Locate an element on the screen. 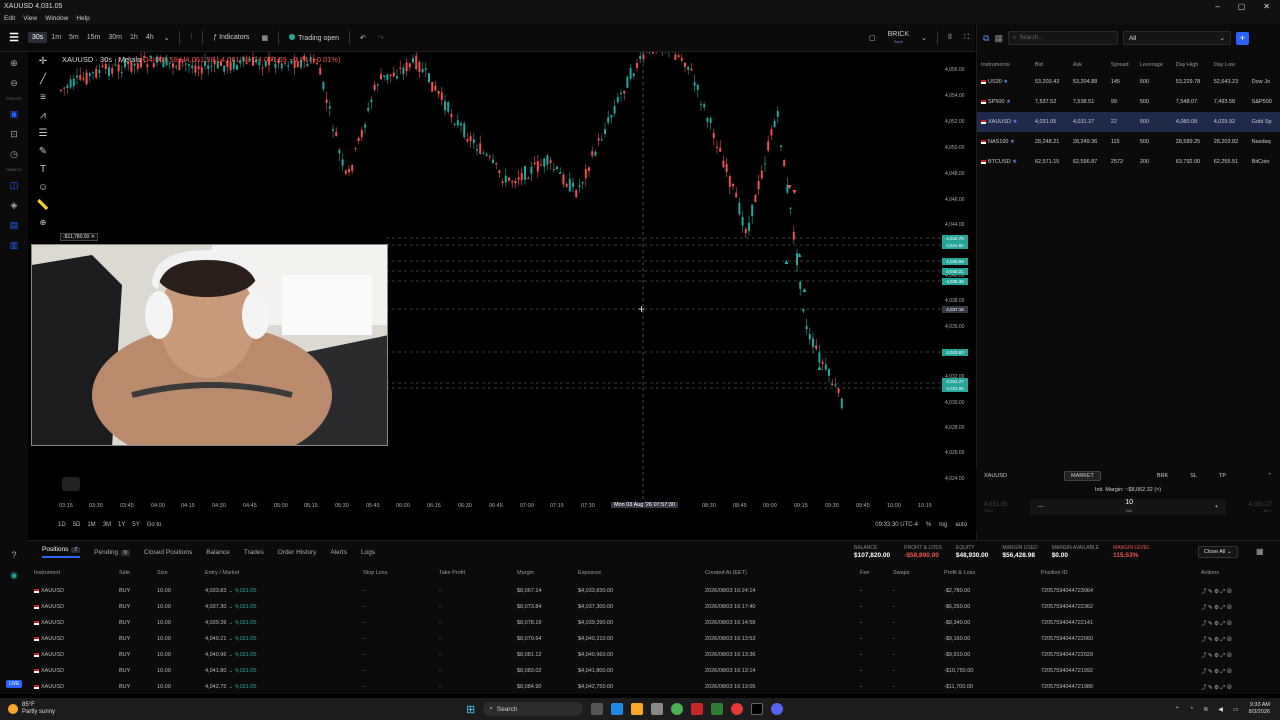 The height and width of the screenshot is (720, 1280). menu-window: Window is located at coordinates (56, 18).